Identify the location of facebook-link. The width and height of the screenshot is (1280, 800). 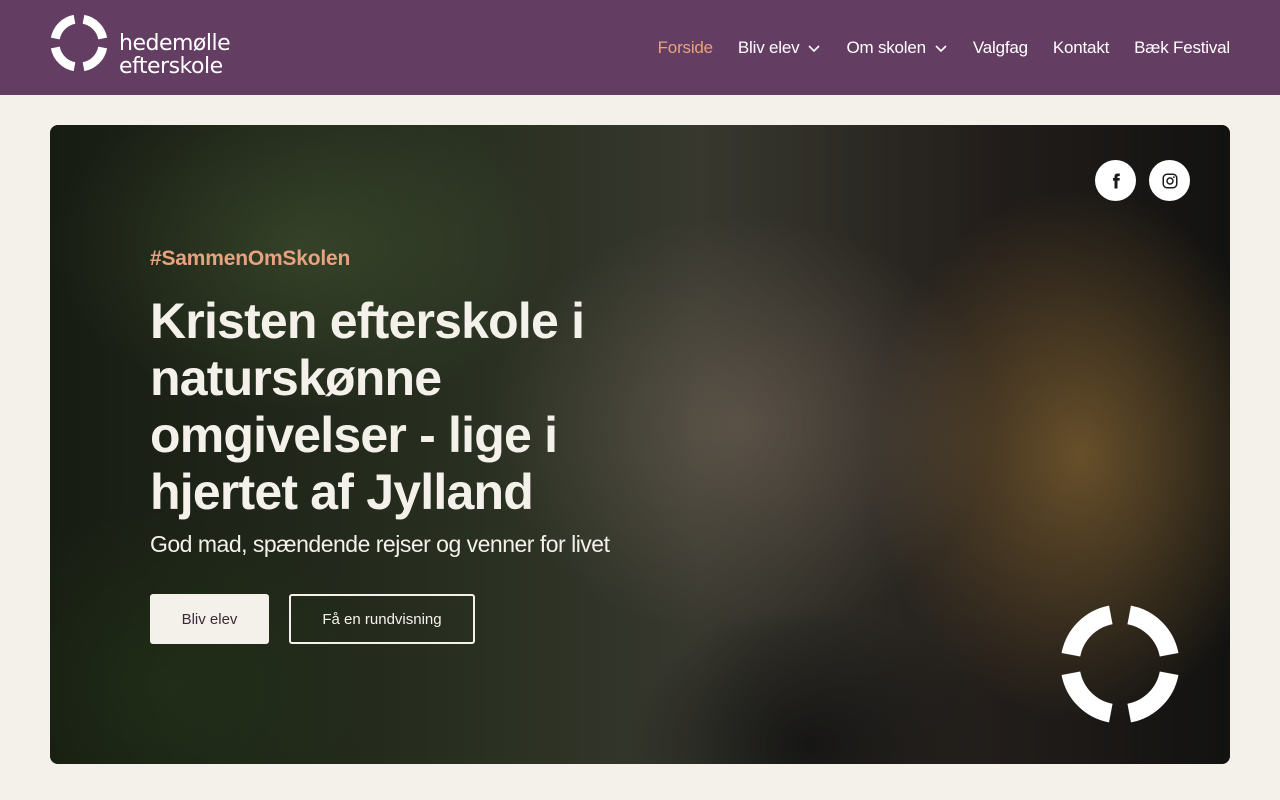
(1115, 180).